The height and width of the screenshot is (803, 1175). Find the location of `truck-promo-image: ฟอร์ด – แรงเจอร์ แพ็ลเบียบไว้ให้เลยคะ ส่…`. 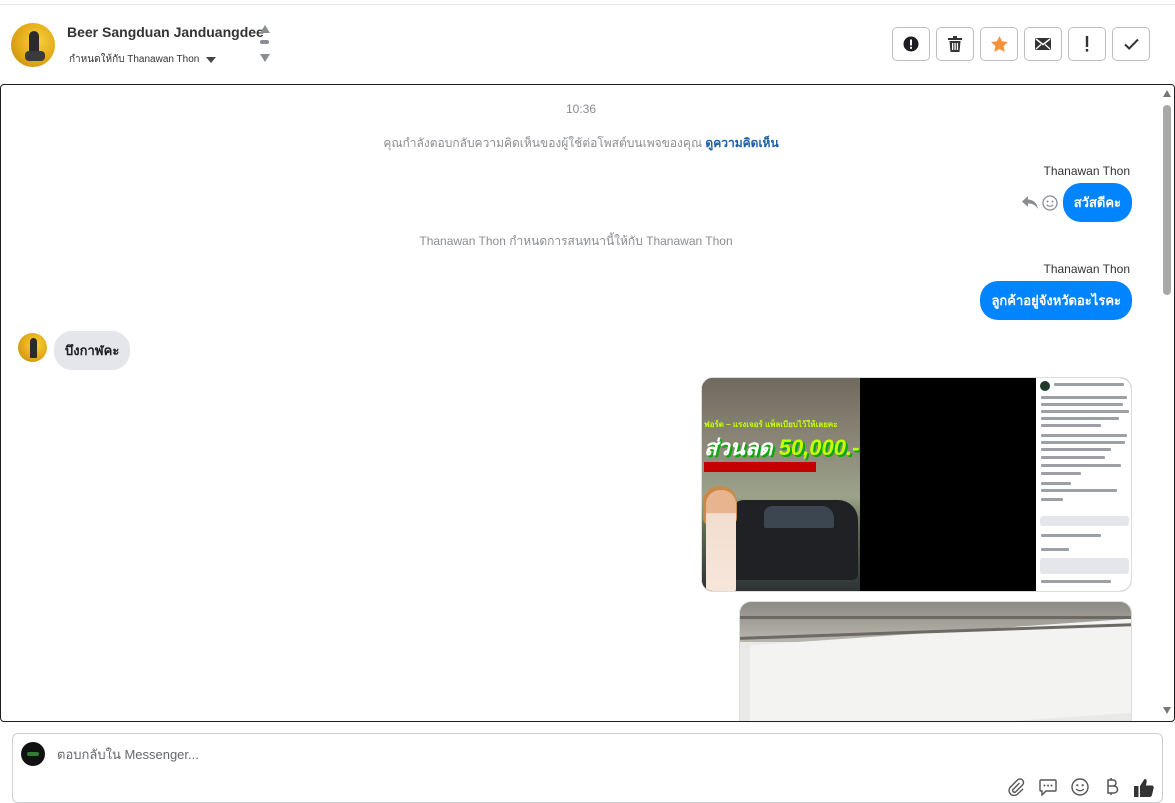

truck-promo-image: ฟอร์ด – แรงเจอร์ แพ็ลเบียบไว้ให้เลยคะ ส่… is located at coordinates (781, 484).